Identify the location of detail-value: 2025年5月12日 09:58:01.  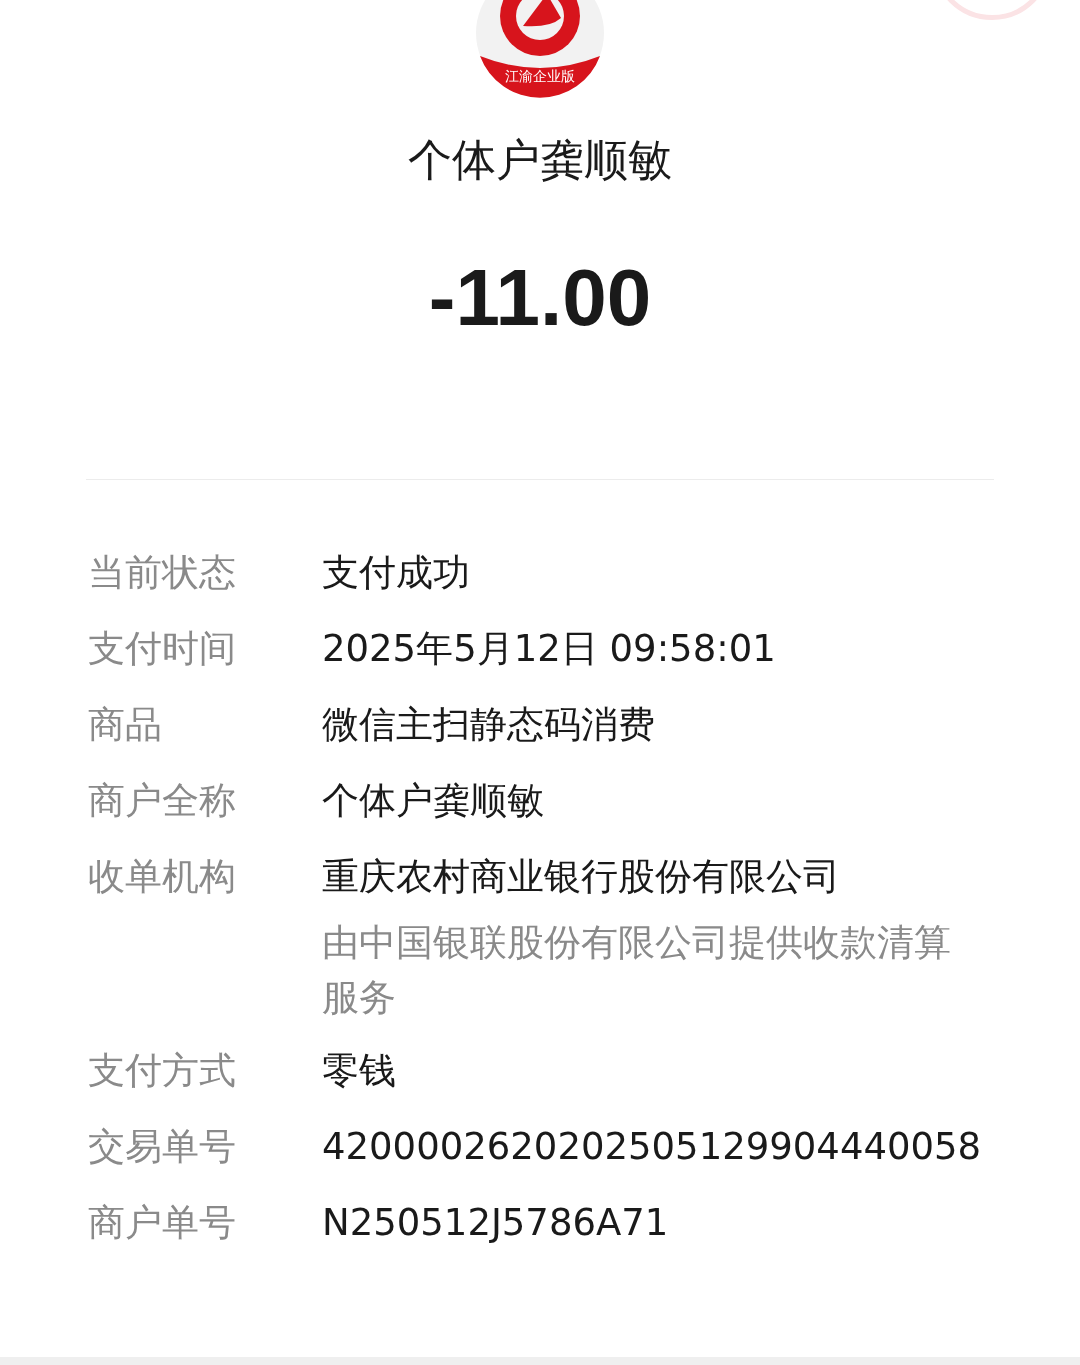
(549, 649).